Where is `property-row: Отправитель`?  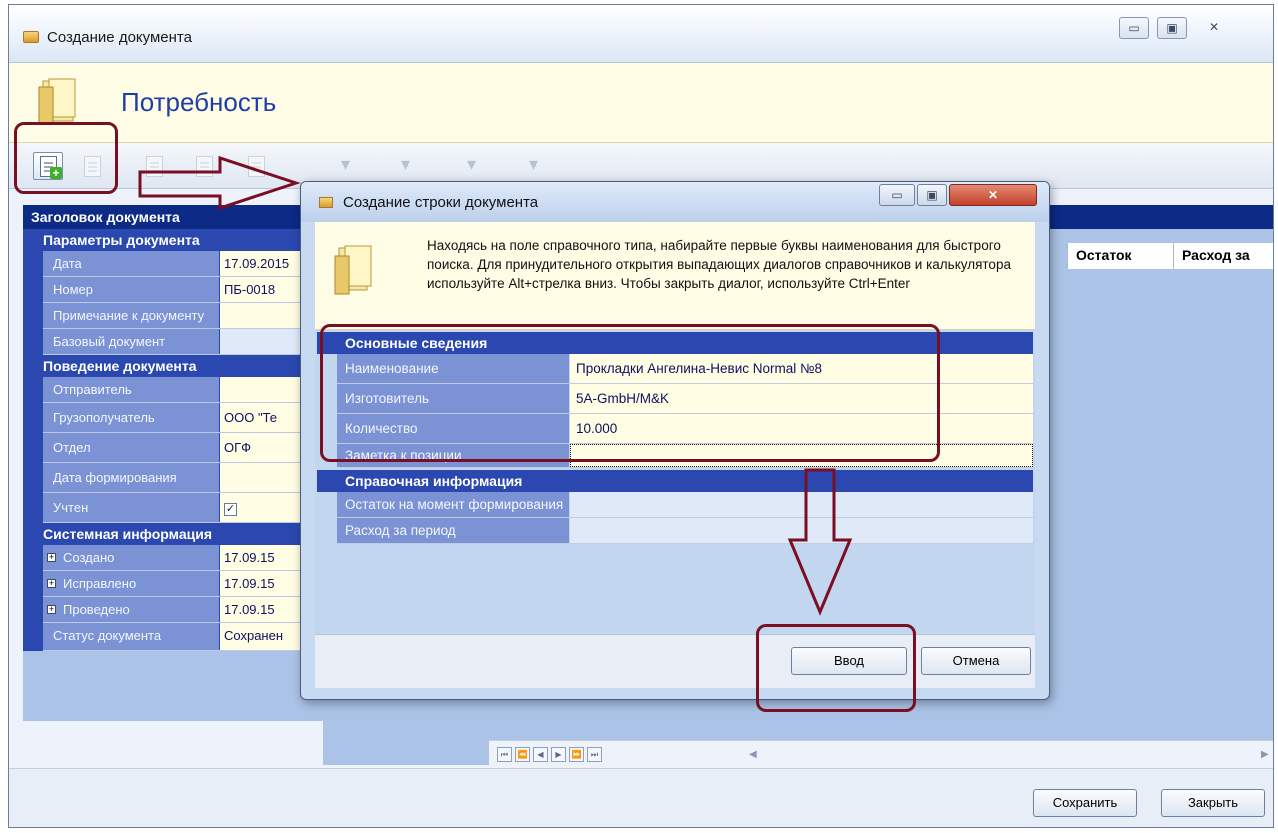 property-row: Отправитель is located at coordinates (183, 390).